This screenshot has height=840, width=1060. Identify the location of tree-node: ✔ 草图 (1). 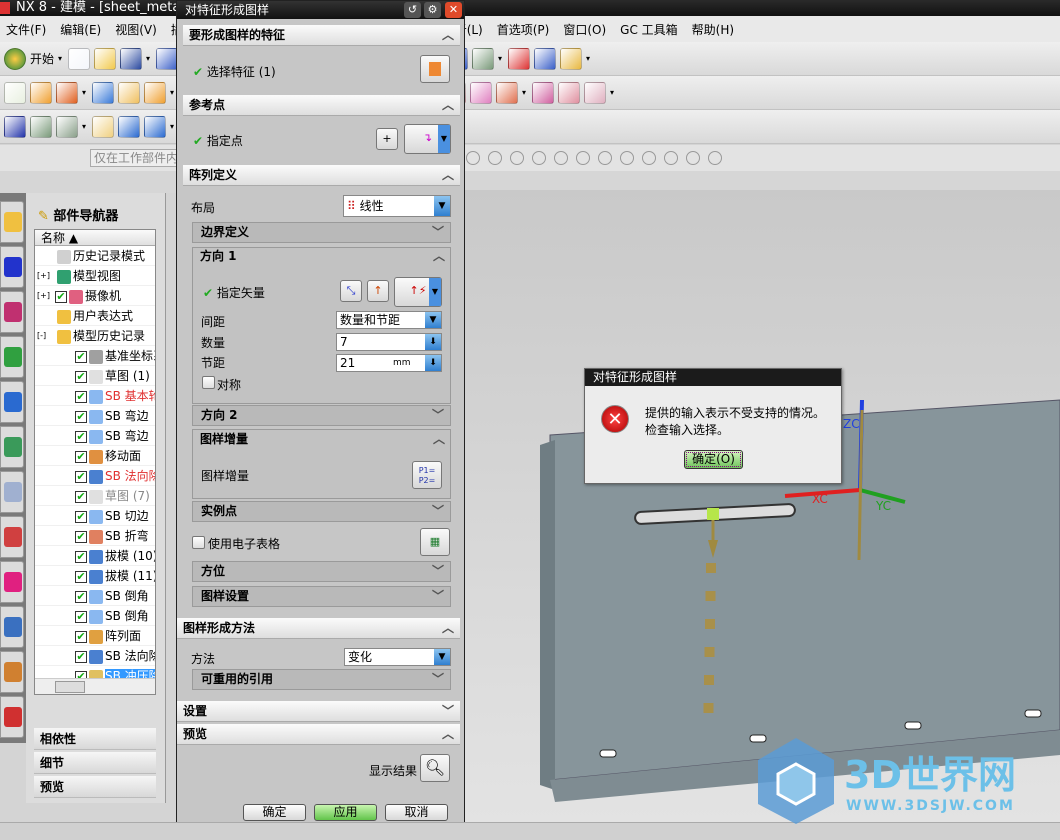
(95, 376).